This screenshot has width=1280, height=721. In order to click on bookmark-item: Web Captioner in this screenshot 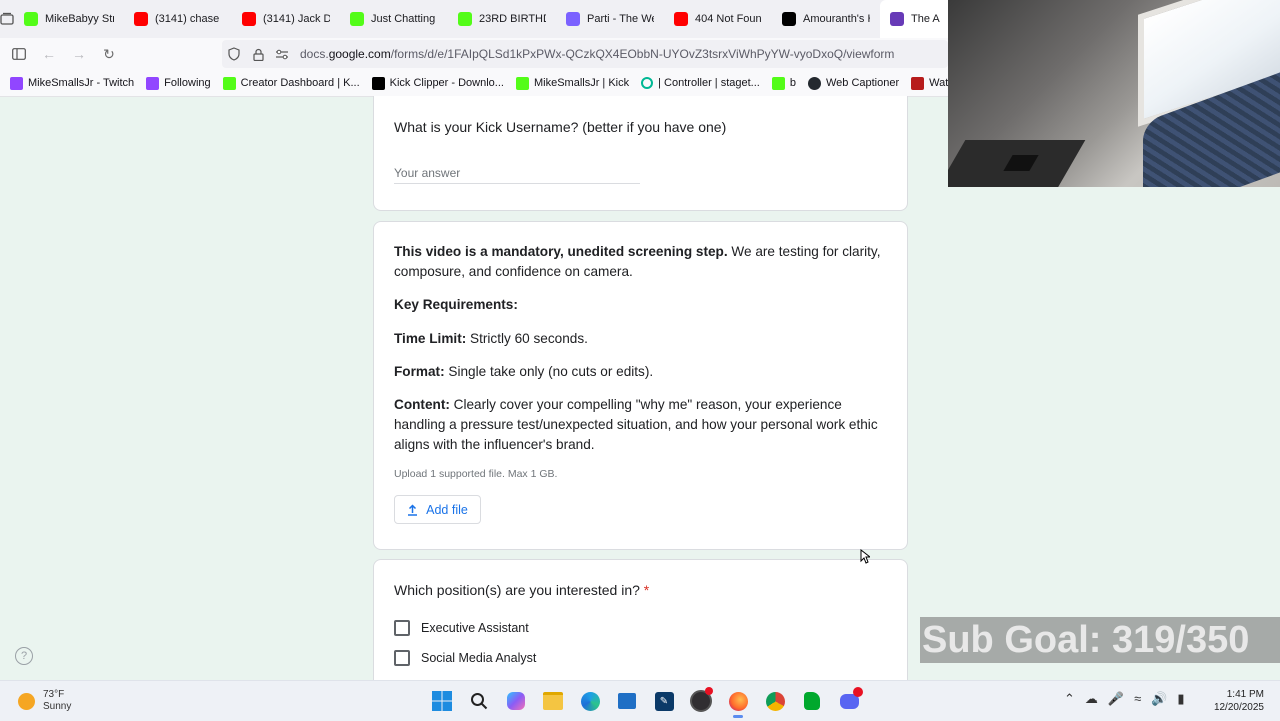, I will do `click(853, 83)`.